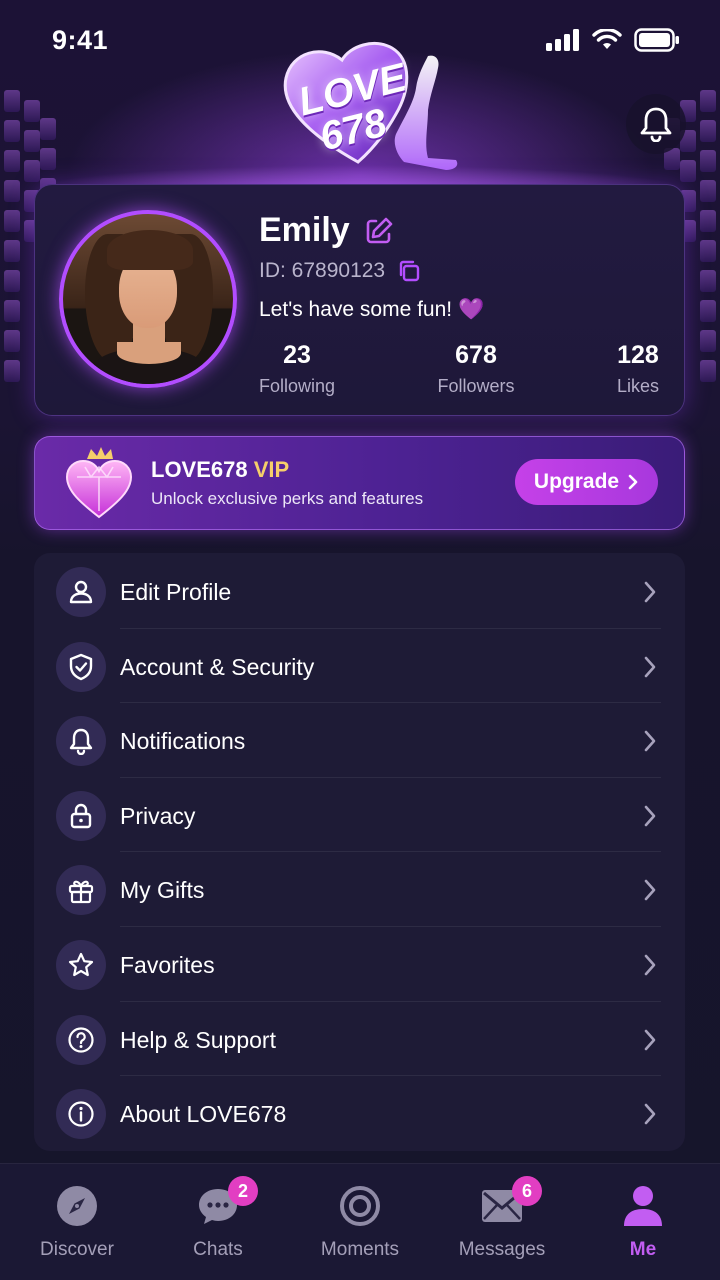  I want to click on profile-stats: 23 Following 678 Followers 128 Likes, so click(459, 369).